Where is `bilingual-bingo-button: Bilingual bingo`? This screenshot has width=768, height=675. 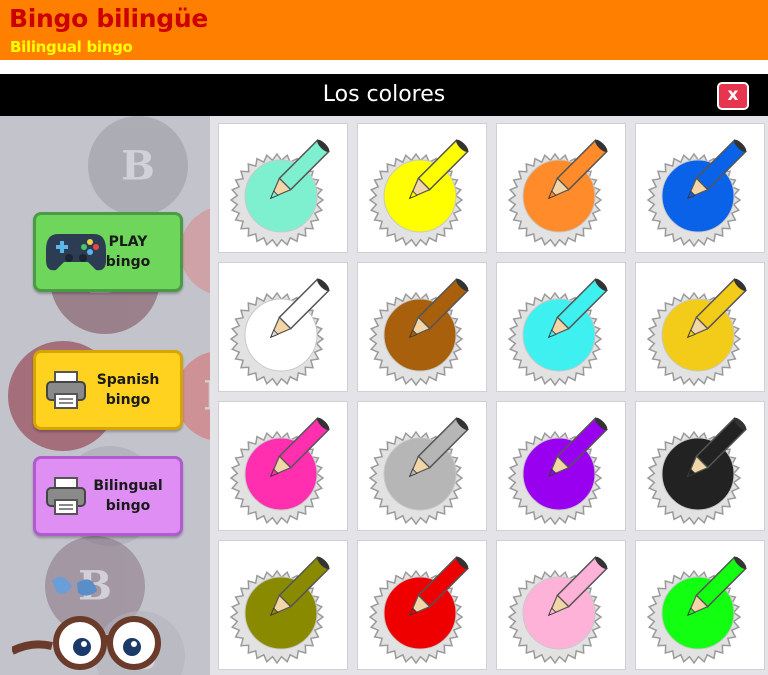
bilingual-bingo-button: Bilingual bingo is located at coordinates (108, 496).